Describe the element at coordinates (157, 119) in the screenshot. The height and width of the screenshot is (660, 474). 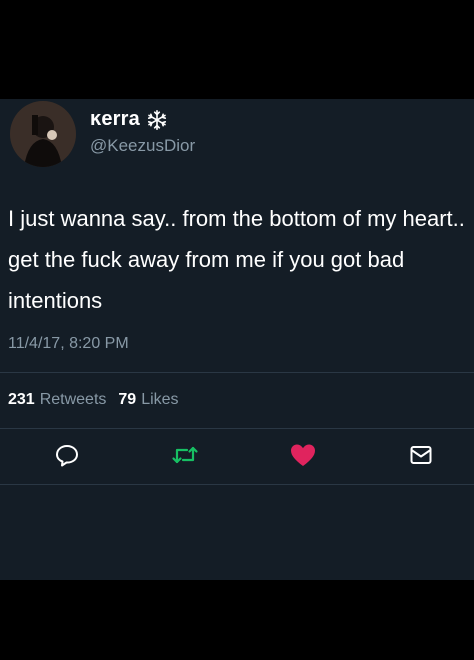
I see `snowflake-icon` at that location.